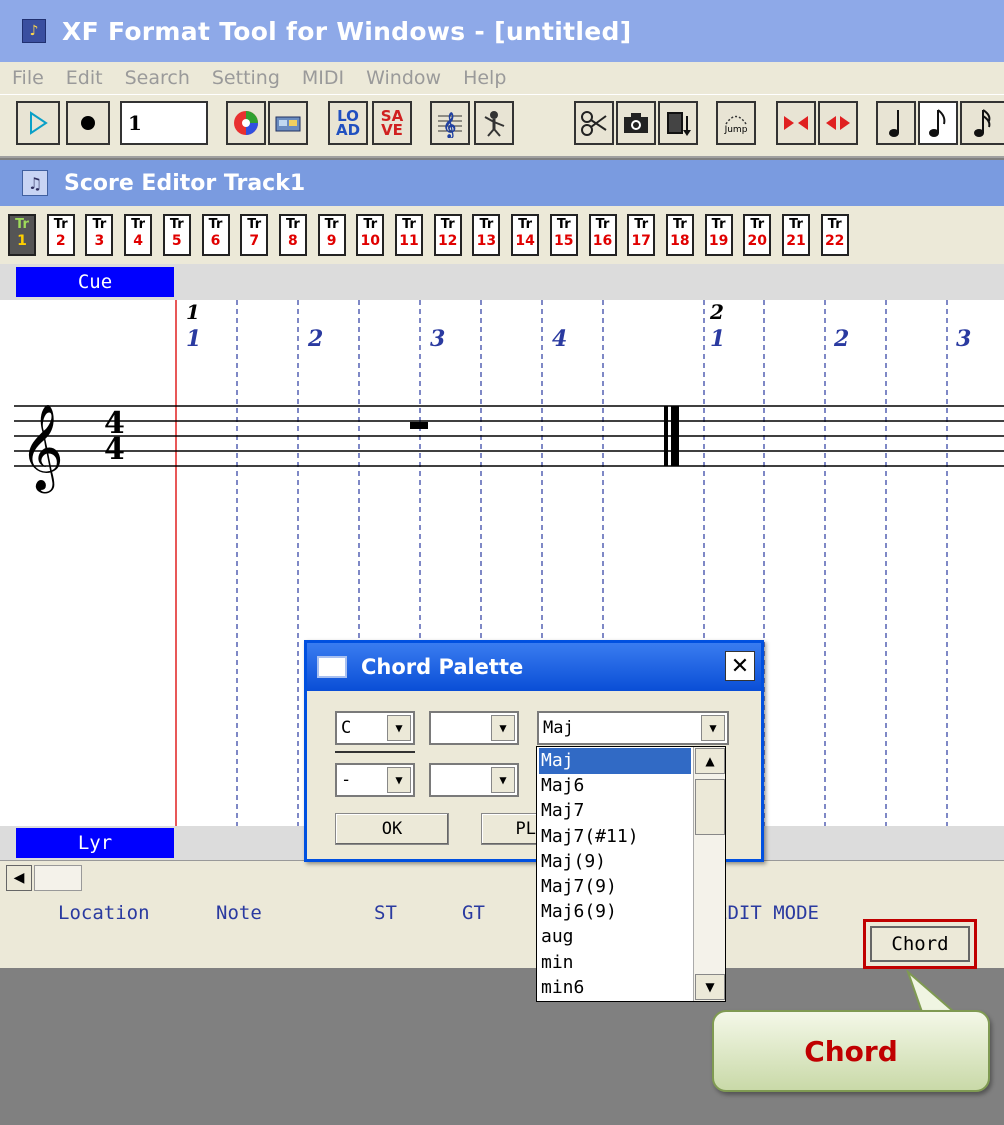  Describe the element at coordinates (331, 241) in the screenshot. I see `track-number: 9` at that location.